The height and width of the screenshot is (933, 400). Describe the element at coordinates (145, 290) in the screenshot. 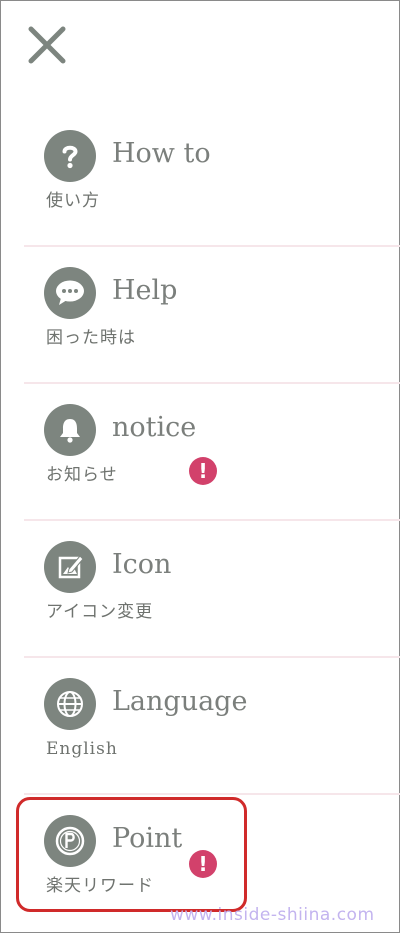

I see `menu-item-title: Help` at that location.